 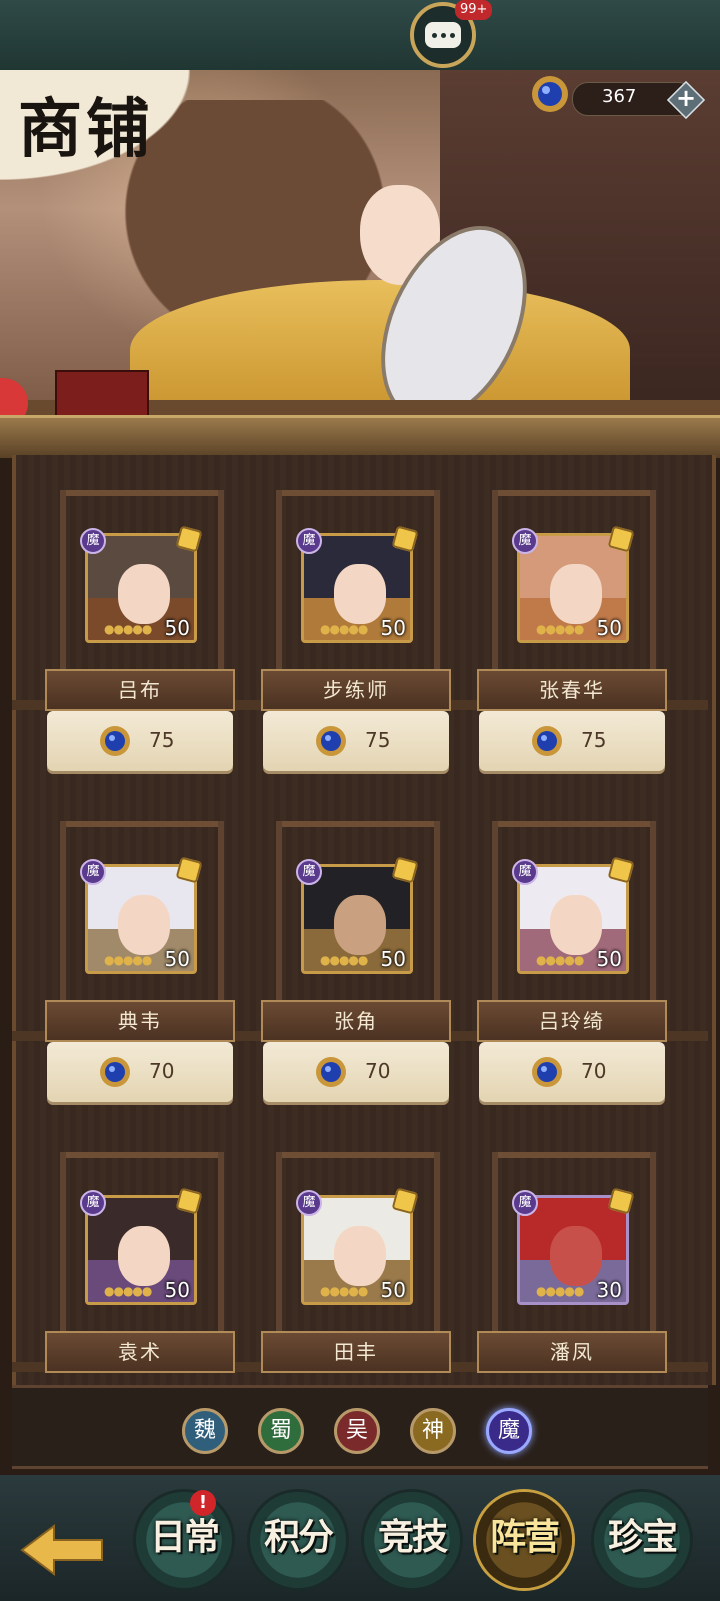 I want to click on filter-wei-button: 魏, so click(x=205, y=1431).